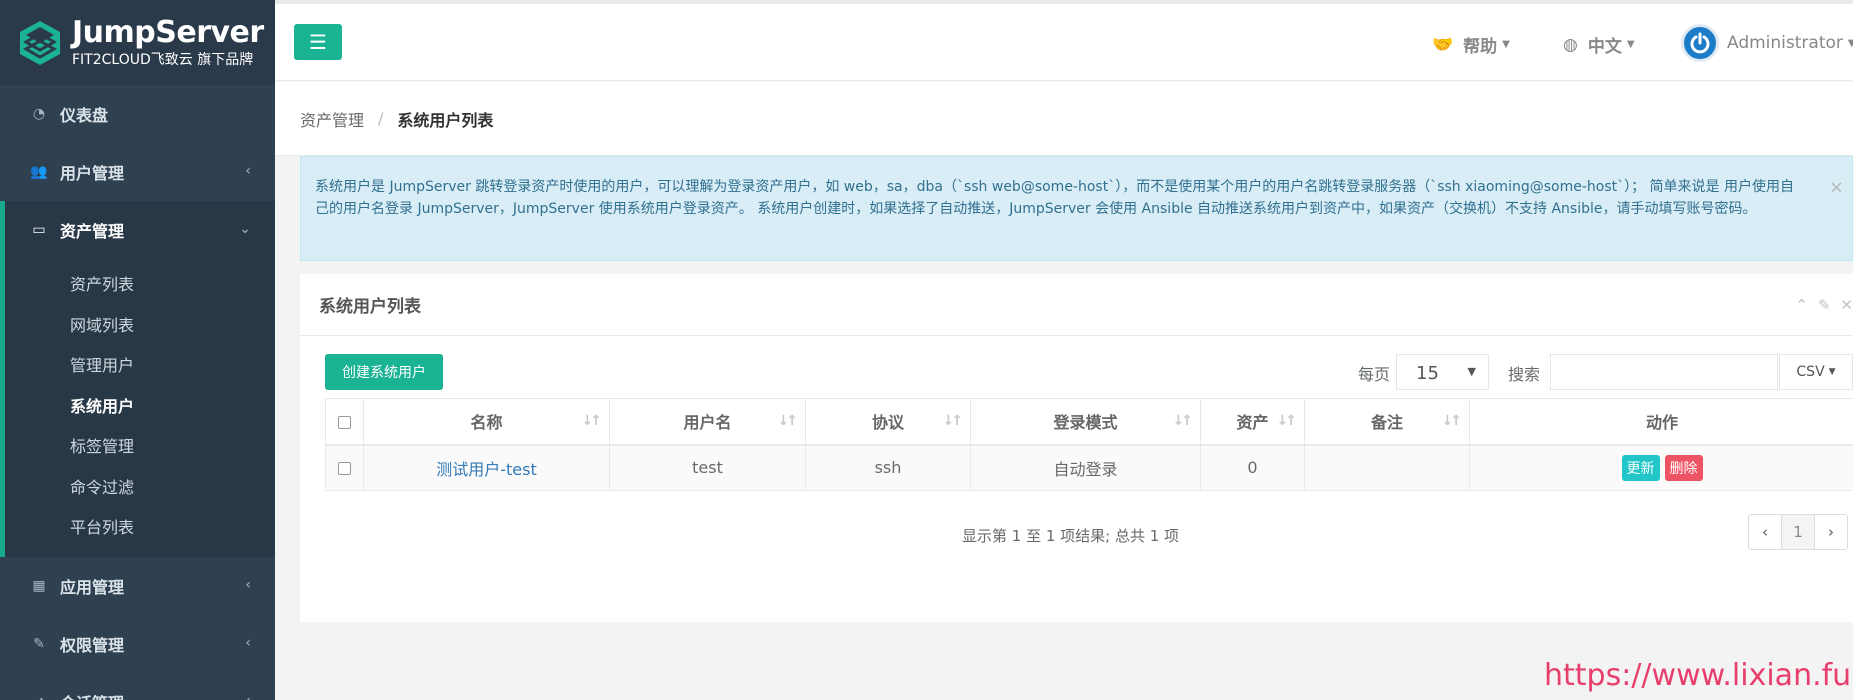  What do you see at coordinates (384, 372) in the screenshot?
I see `create-system-user-button: 创建系统用户` at bounding box center [384, 372].